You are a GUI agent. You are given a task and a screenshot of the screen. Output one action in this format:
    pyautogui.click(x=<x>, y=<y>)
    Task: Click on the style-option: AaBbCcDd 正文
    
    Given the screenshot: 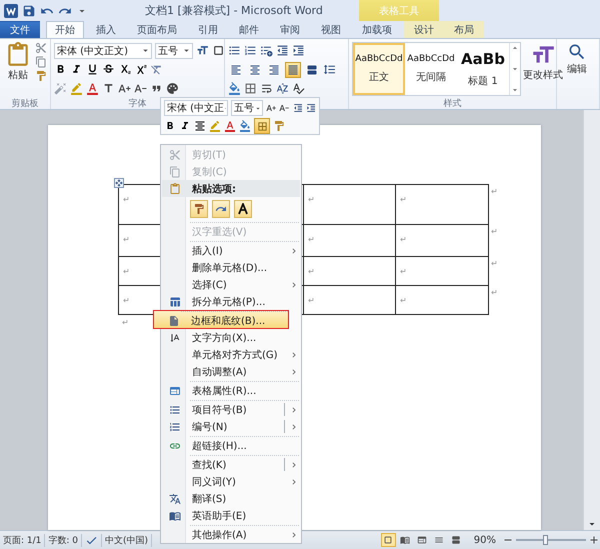 What is the action you would take?
    pyautogui.click(x=379, y=69)
    